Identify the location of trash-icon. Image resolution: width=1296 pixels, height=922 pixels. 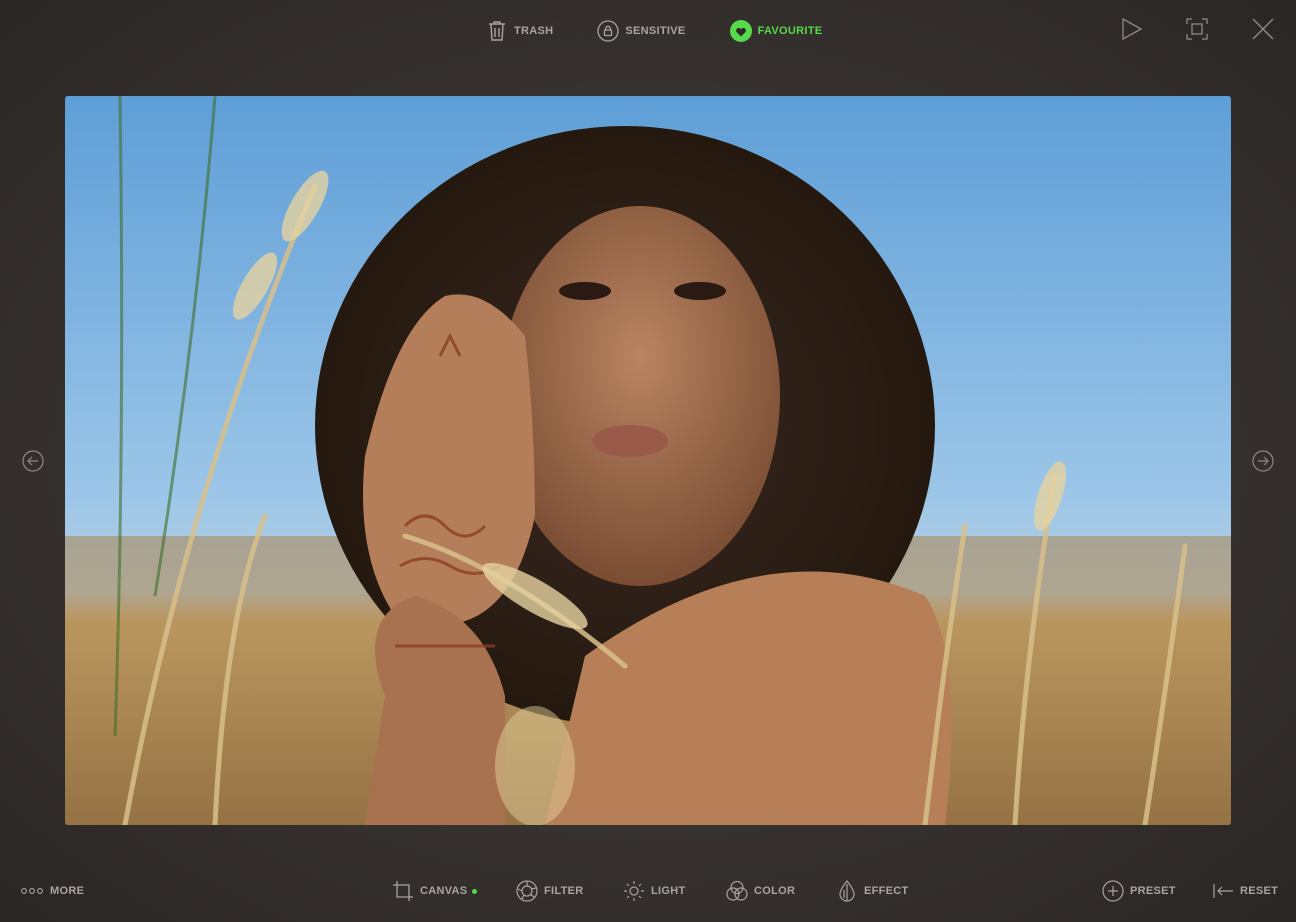
(497, 31).